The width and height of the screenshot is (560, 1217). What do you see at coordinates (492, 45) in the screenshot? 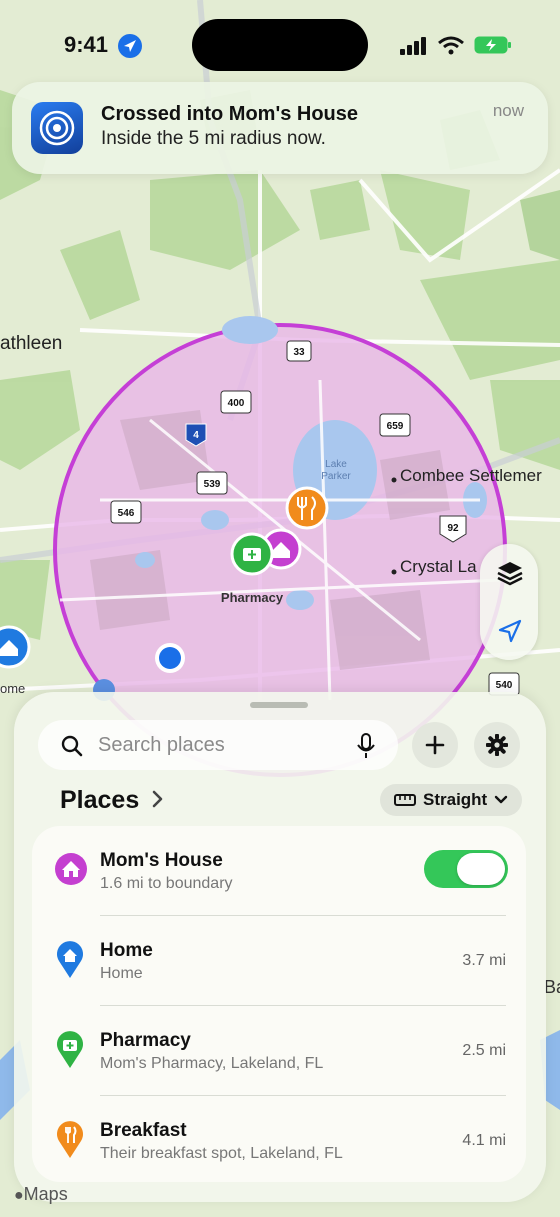
I see `battery-charging-icon` at bounding box center [492, 45].